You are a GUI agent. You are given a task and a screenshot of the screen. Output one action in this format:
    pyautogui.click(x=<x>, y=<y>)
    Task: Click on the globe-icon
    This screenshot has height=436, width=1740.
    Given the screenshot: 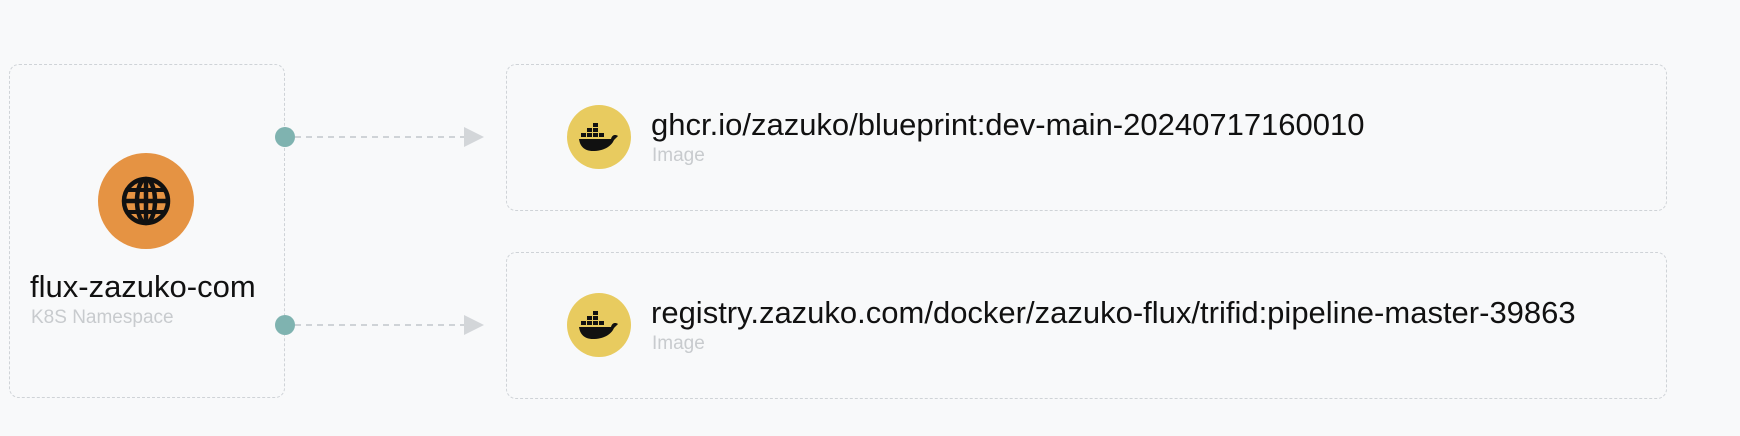 What is the action you would take?
    pyautogui.click(x=146, y=201)
    